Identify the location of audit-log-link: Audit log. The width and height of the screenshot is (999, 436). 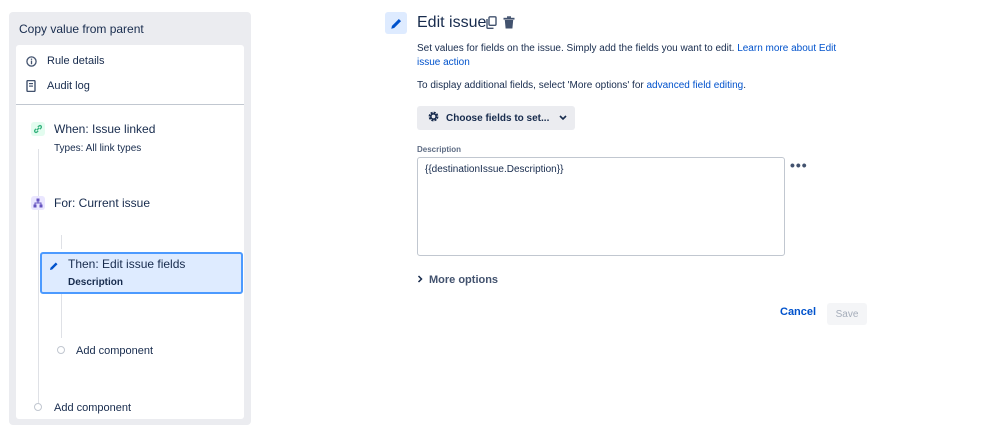
(57, 86).